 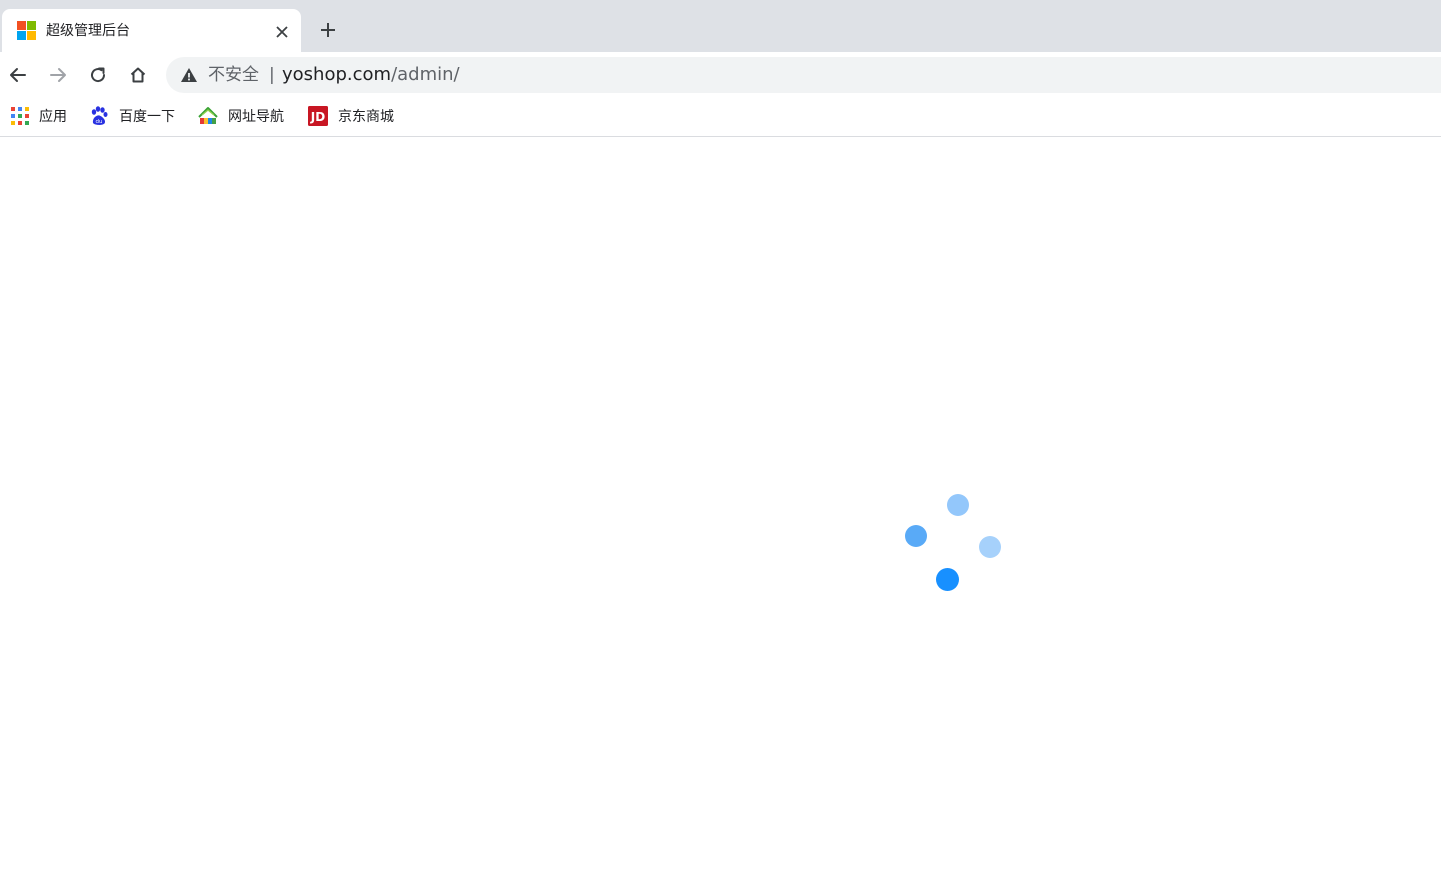 What do you see at coordinates (99, 115) in the screenshot?
I see `baidu-paw-icon: du` at bounding box center [99, 115].